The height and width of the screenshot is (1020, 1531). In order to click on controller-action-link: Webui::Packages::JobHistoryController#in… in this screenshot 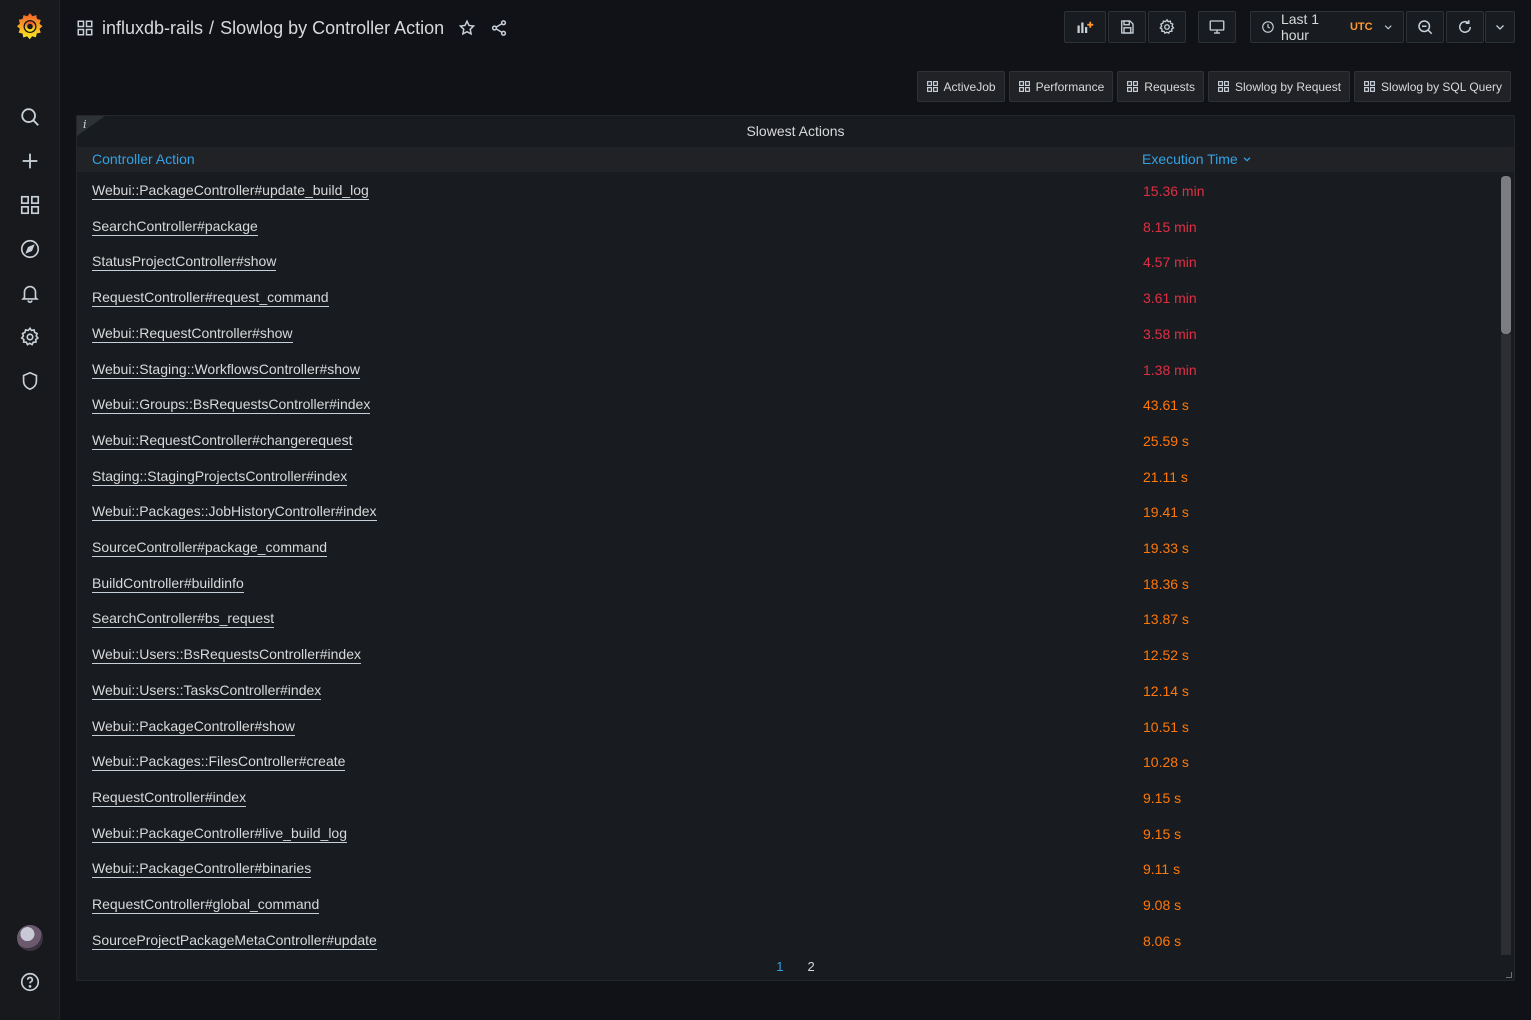, I will do `click(234, 512)`.